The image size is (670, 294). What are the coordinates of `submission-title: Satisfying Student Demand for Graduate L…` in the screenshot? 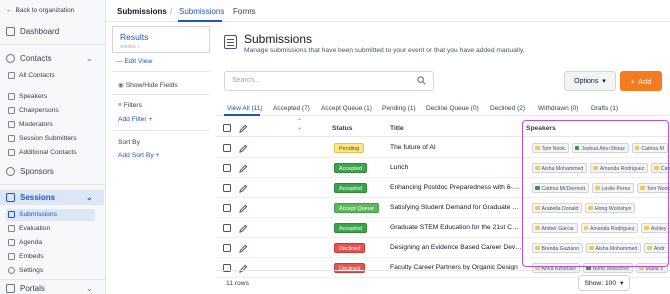 It's located at (456, 207).